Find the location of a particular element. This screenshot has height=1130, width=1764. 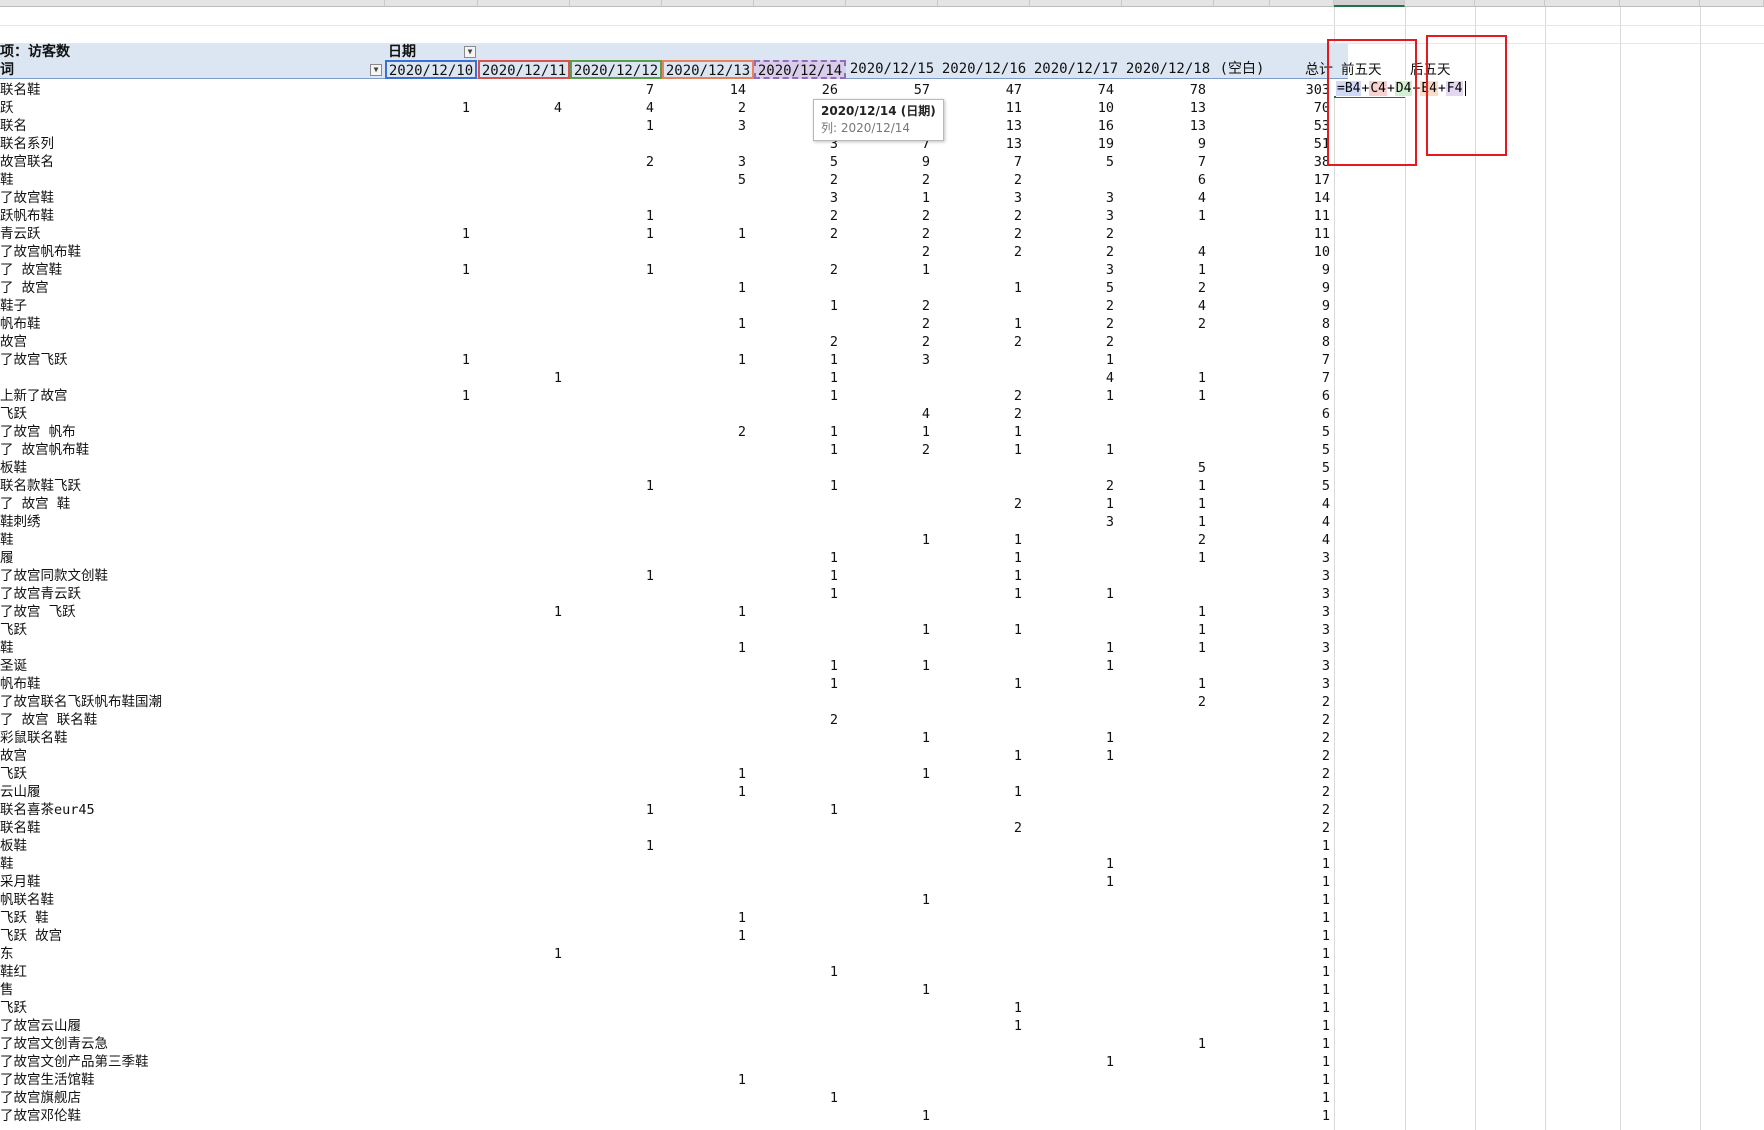

row-label: 了故宫联名飞跃帆布鞋国潮 is located at coordinates (81, 702).